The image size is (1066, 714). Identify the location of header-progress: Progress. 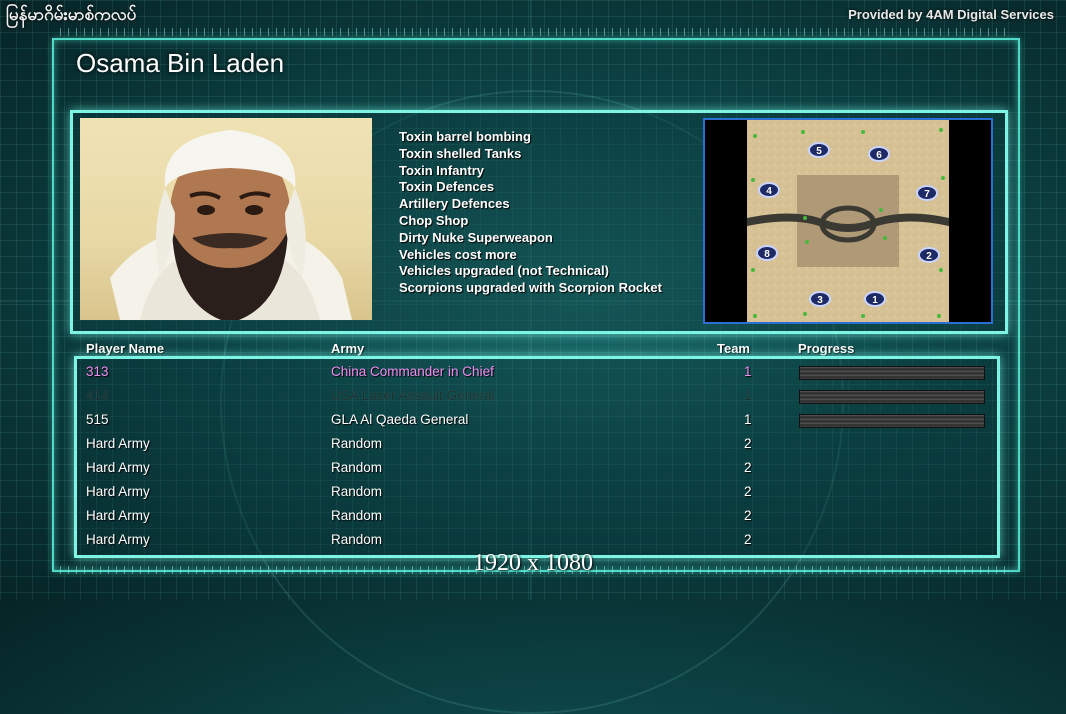
(826, 348).